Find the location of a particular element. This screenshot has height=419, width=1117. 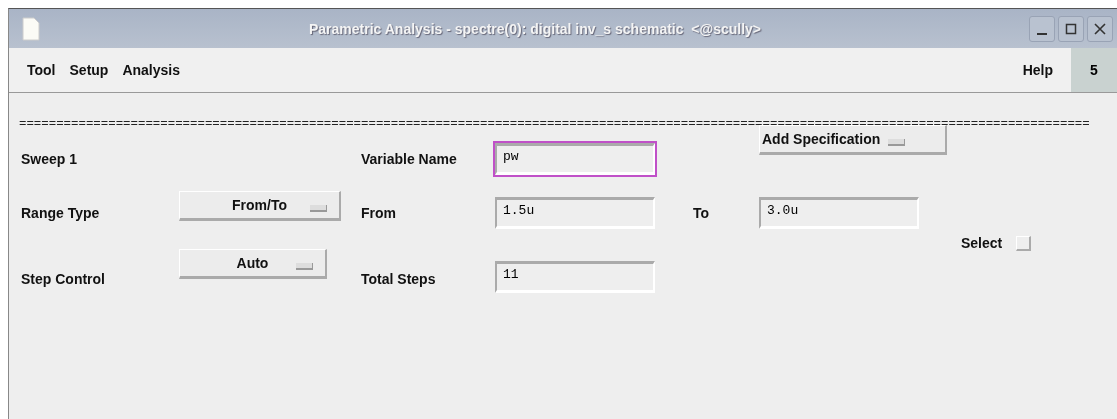

to-field: 3.0u is located at coordinates (839, 213).